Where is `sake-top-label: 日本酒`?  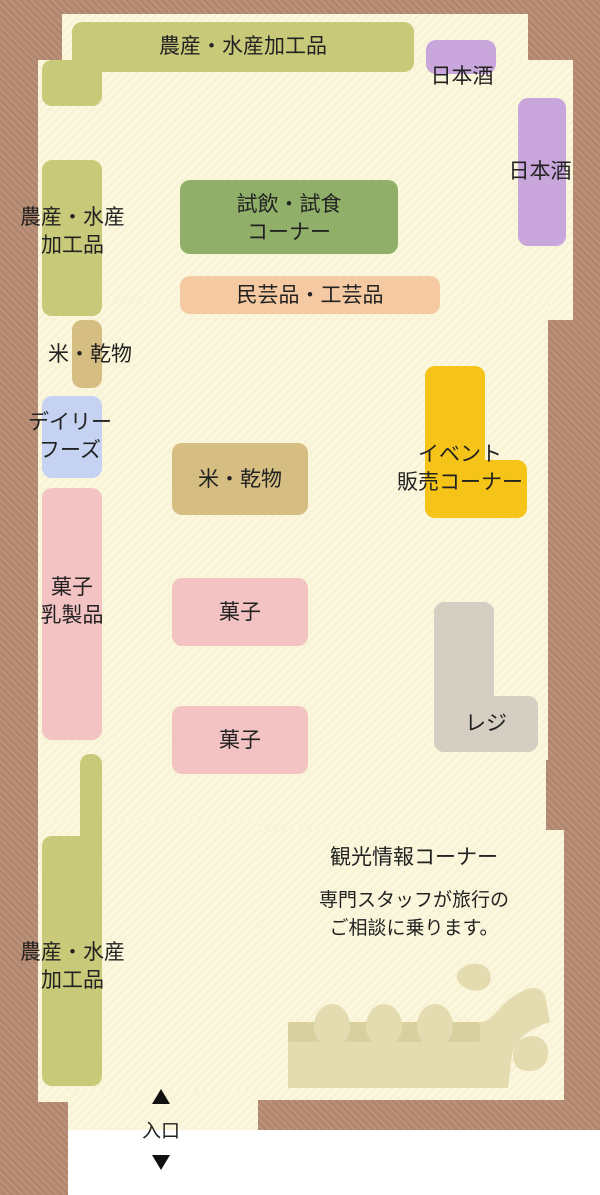 sake-top-label: 日本酒 is located at coordinates (462, 76).